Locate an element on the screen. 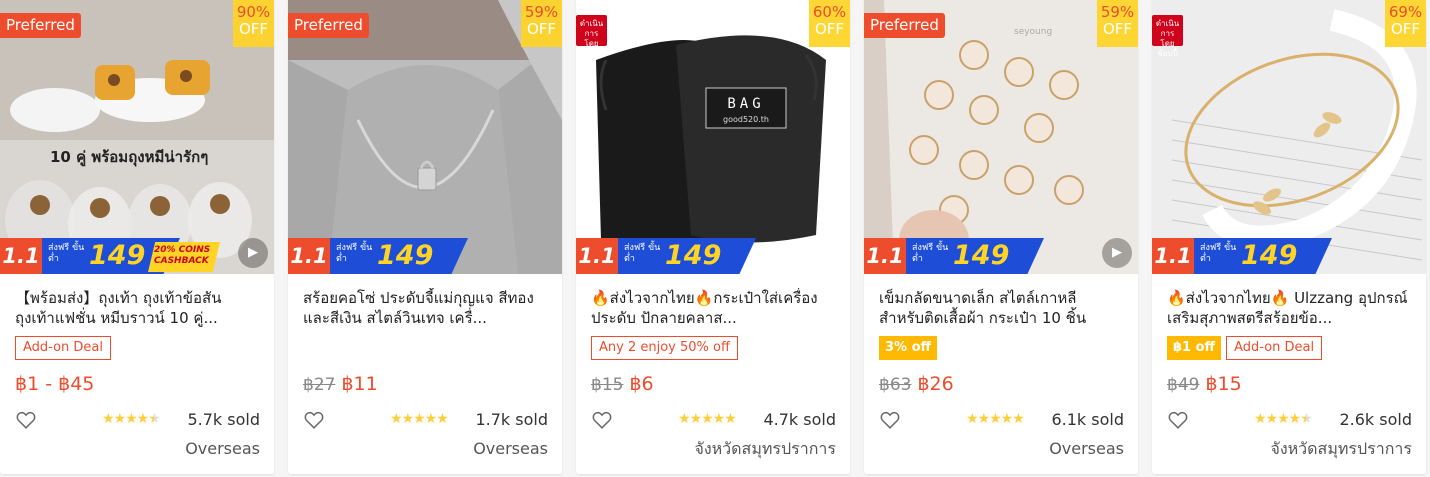  original-price: ฿27 is located at coordinates (319, 385).